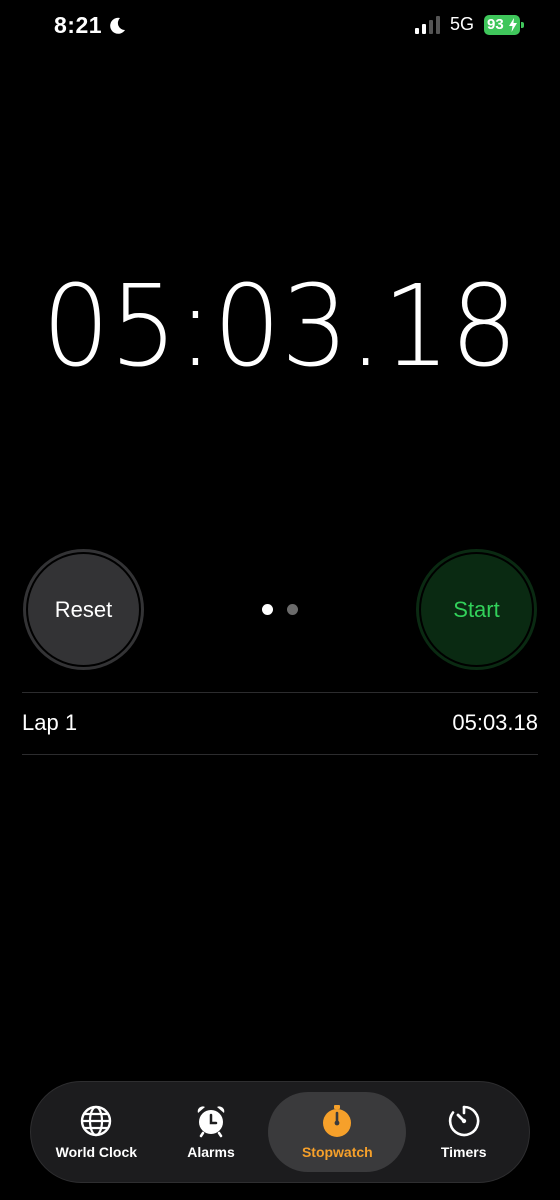 Image resolution: width=560 pixels, height=1200 pixels. I want to click on start-button-label: Start, so click(476, 609).